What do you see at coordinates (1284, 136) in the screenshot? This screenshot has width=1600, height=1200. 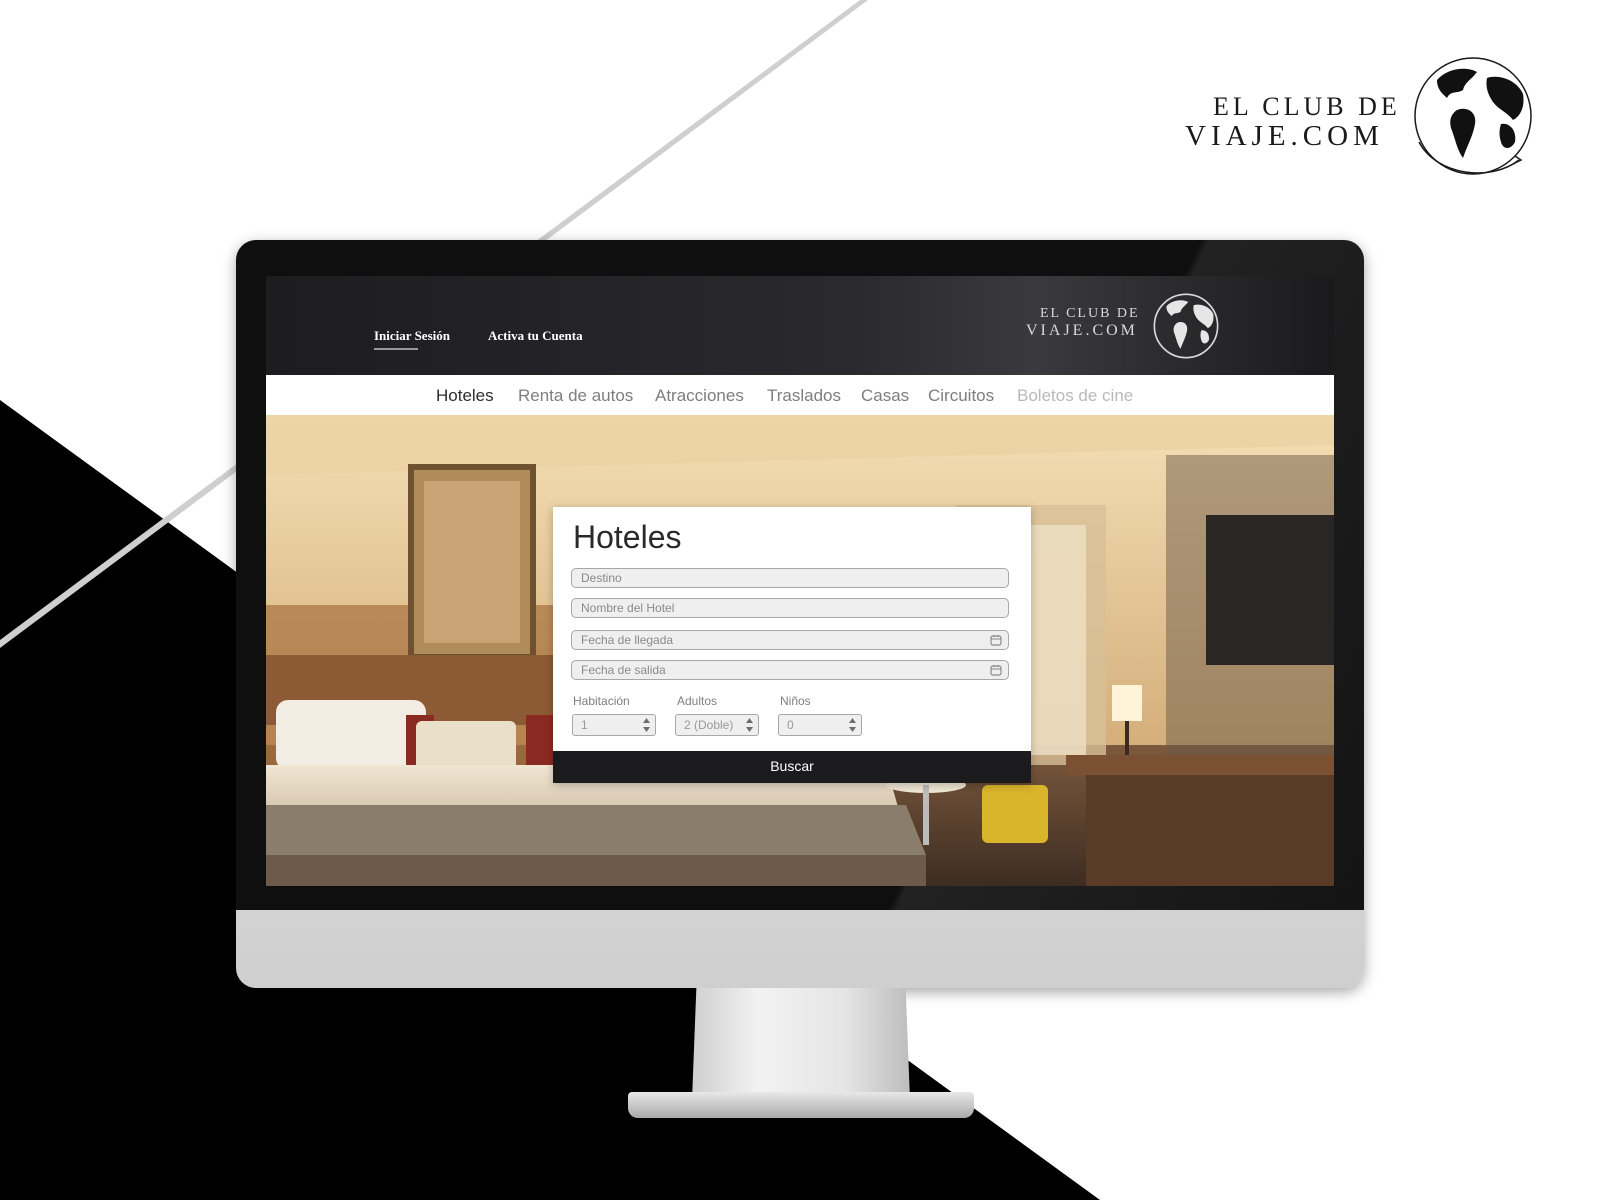 I see `brand-line-2: VIAJE.COM` at bounding box center [1284, 136].